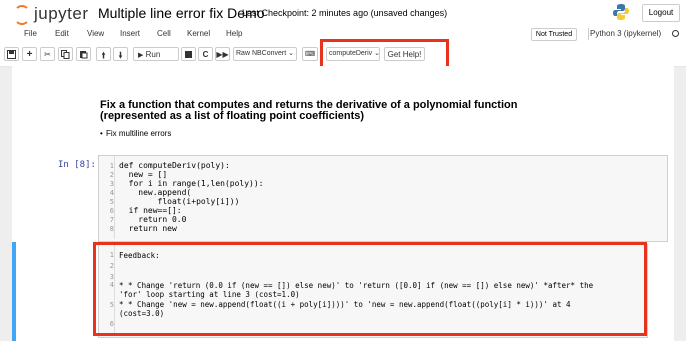 The height and width of the screenshot is (341, 686). Describe the element at coordinates (111, 166) in the screenshot. I see `line-number: 1` at that location.